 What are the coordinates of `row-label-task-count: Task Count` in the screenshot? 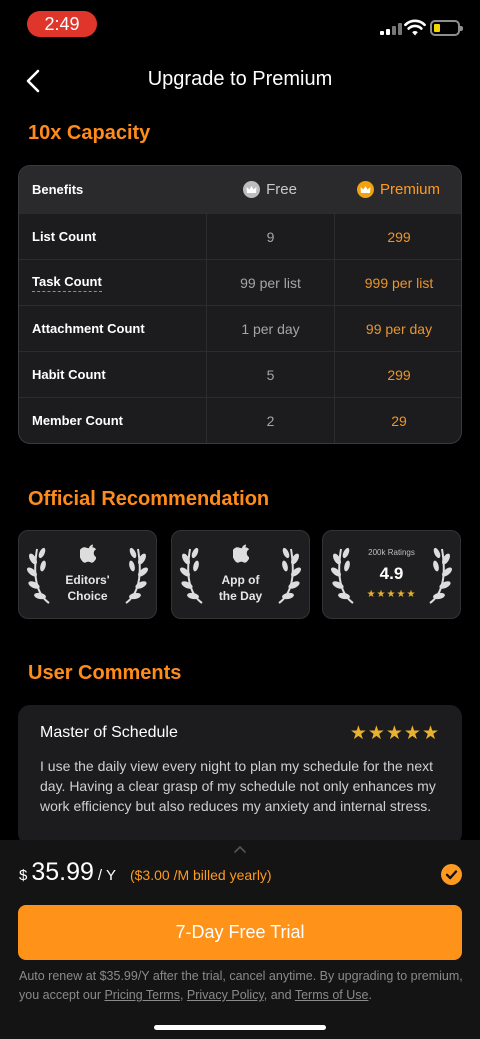 It's located at (119, 282).